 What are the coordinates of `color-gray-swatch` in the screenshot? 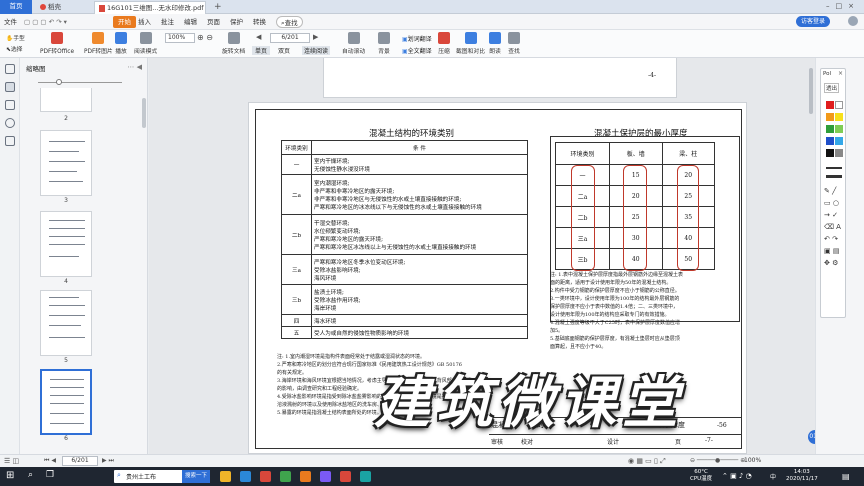 It's located at (839, 153).